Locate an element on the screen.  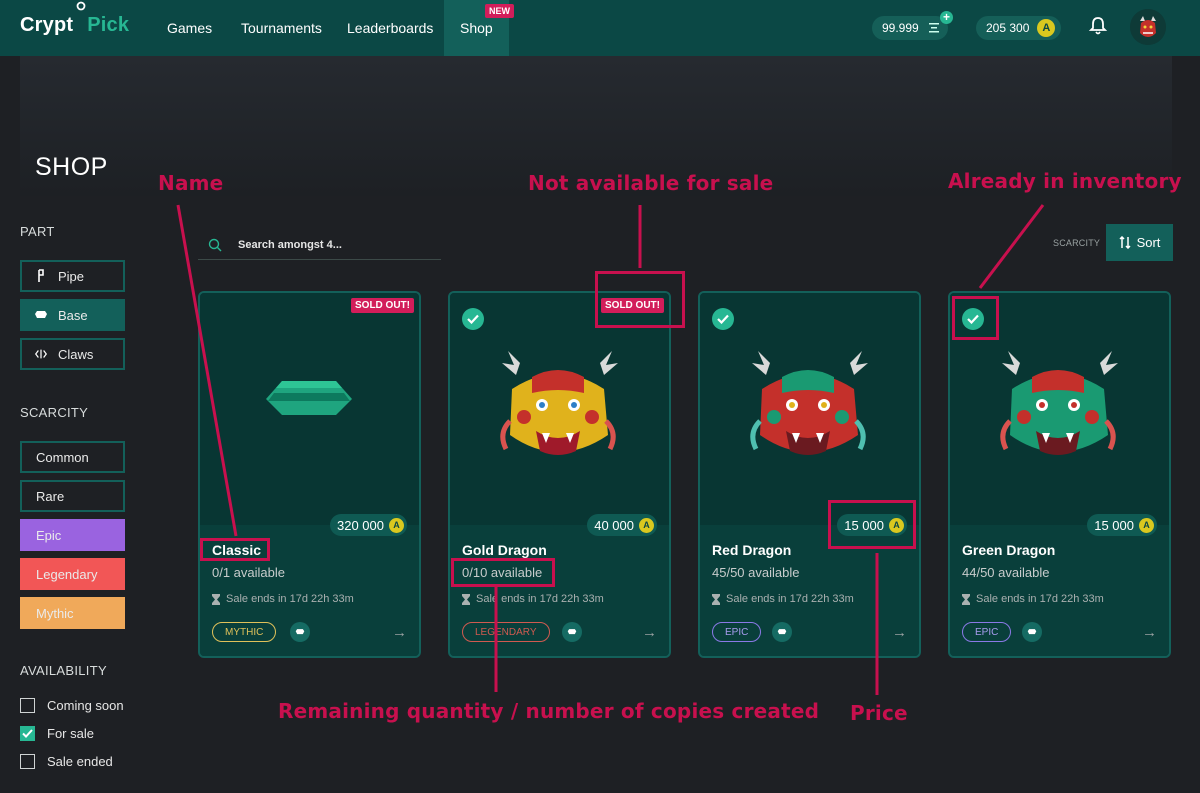
filter-label: Rare is located at coordinates (50, 496).